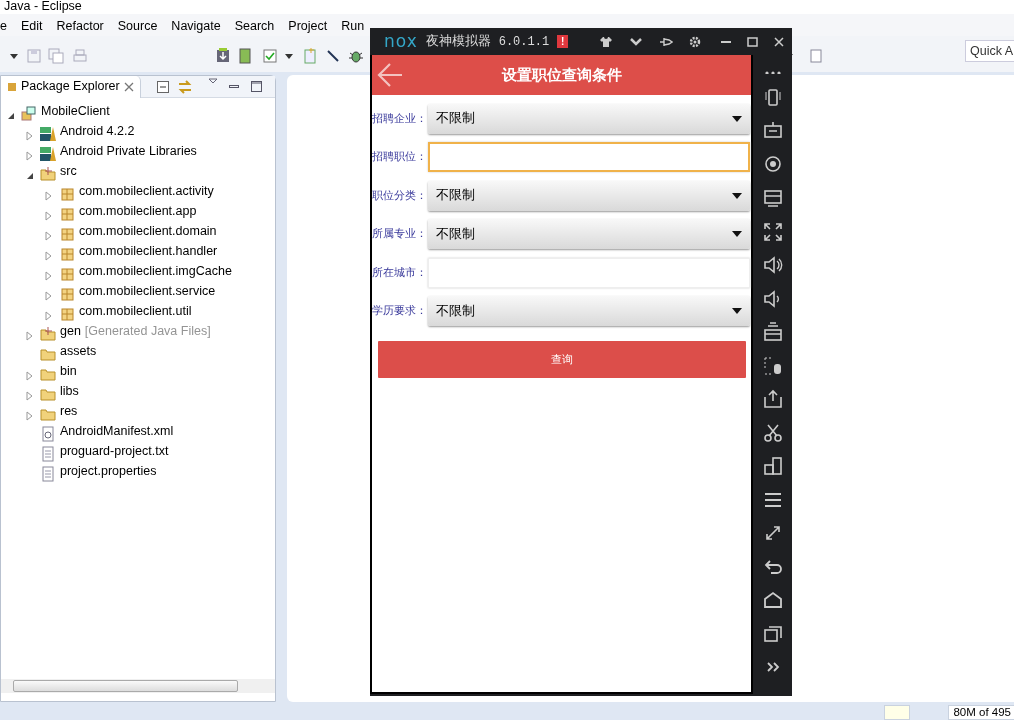  What do you see at coordinates (147, 331) in the screenshot?
I see `tree-item-decoration: [Generated Java Files]` at bounding box center [147, 331].